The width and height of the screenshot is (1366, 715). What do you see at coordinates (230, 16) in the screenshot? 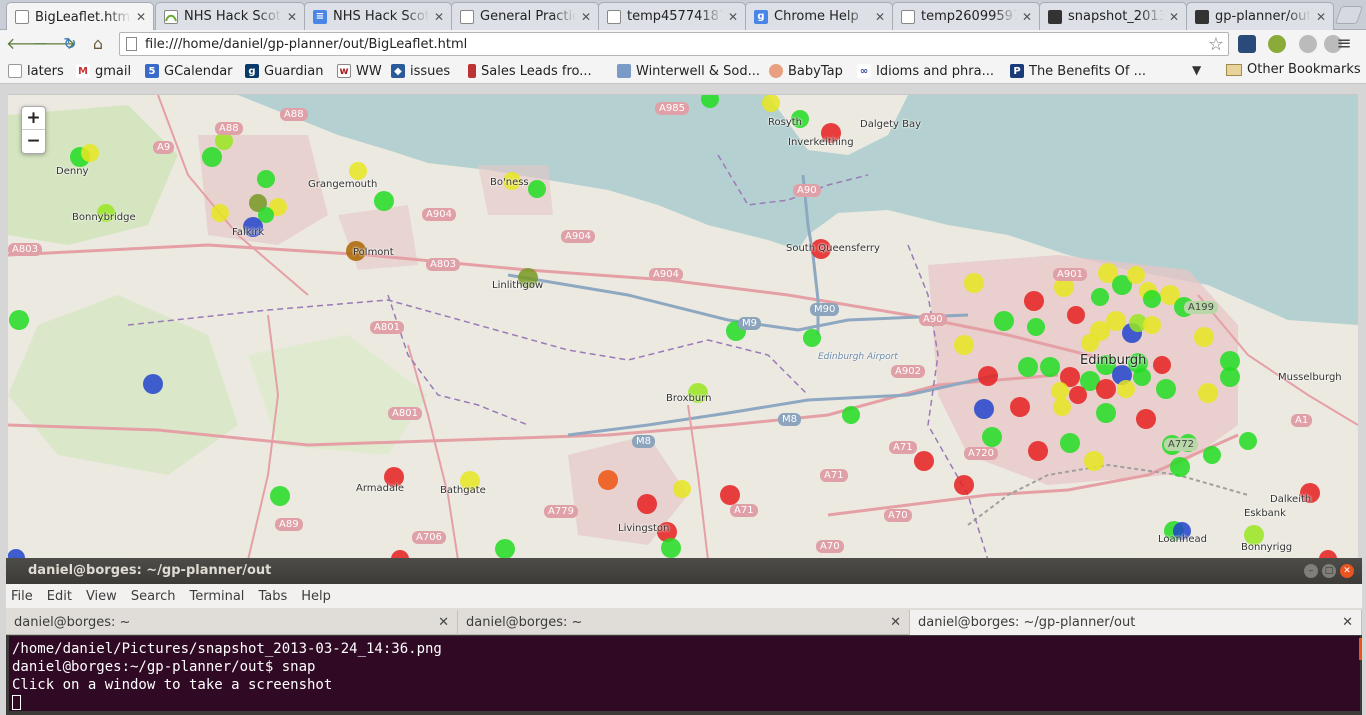
I see `tab-nhs-hack-scot: NHS Hack Scot ✕` at bounding box center [230, 16].